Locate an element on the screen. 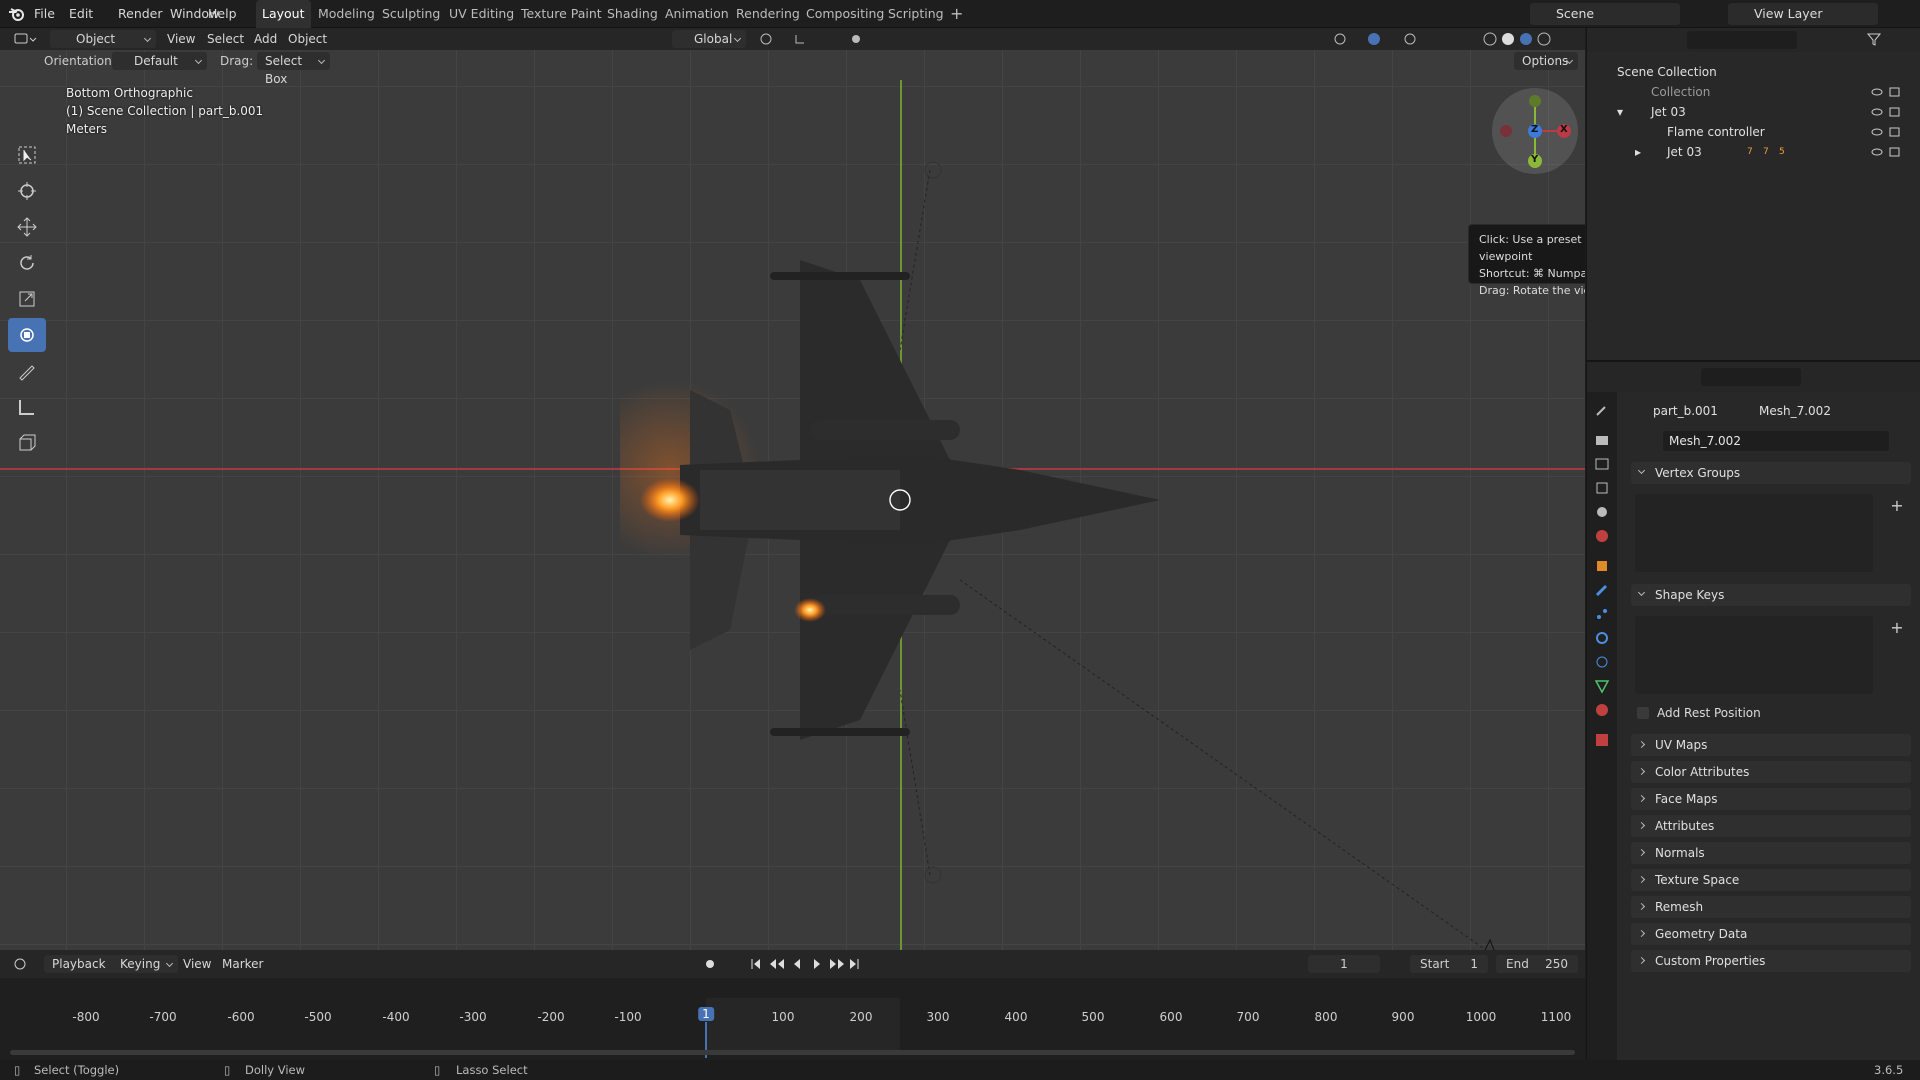 The width and height of the screenshot is (1920, 1080). tab-shading: Shading is located at coordinates (632, 14).